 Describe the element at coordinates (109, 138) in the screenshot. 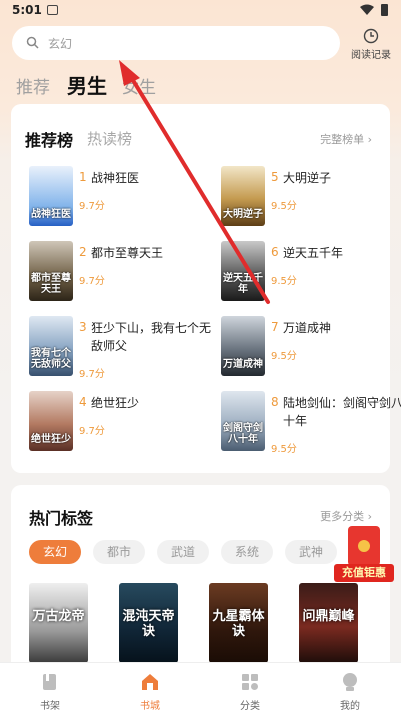

I see `tab-hot-list: 热读榜` at that location.